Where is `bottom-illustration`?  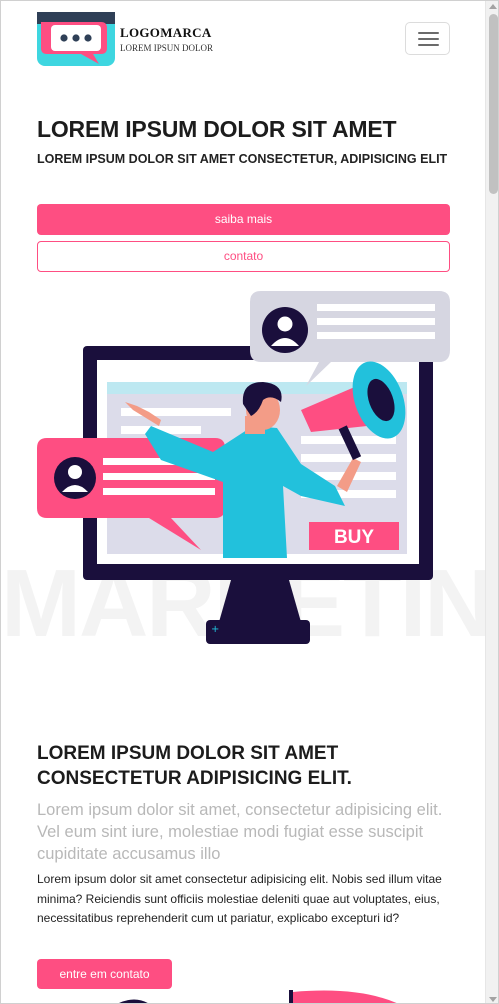
bottom-illustration is located at coordinates (258, 996).